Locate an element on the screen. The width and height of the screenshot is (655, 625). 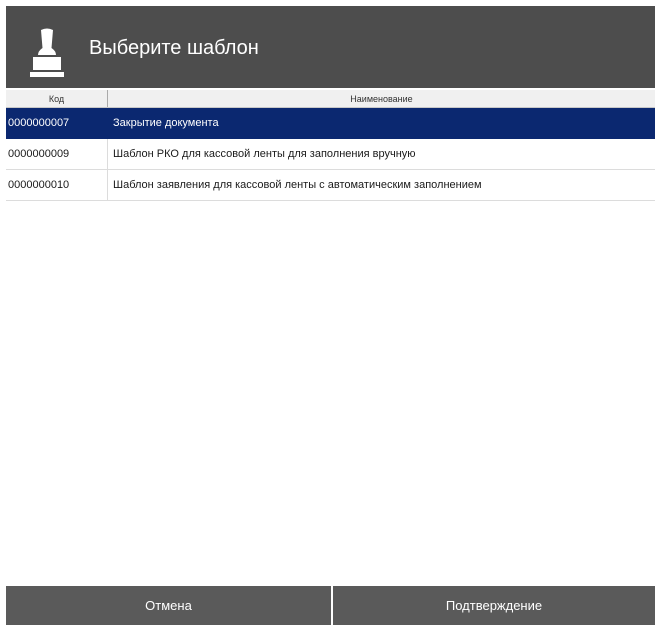
column-header-name: Наименование is located at coordinates (381, 98).